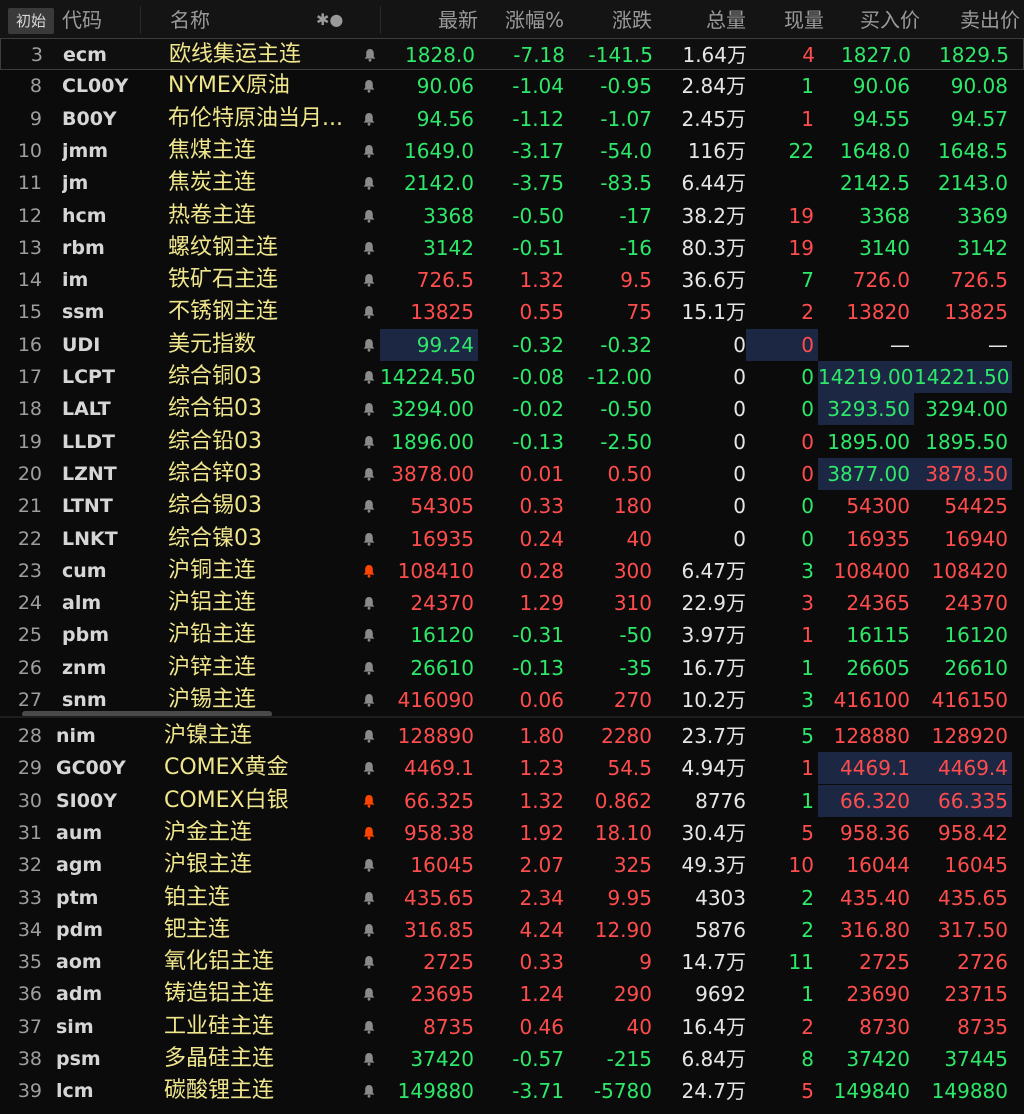  What do you see at coordinates (512, 1027) in the screenshot?
I see `table-row: 37 sim 工业硅主连 8735 0.46 40 16.4万 2 8730 8735` at bounding box center [512, 1027].